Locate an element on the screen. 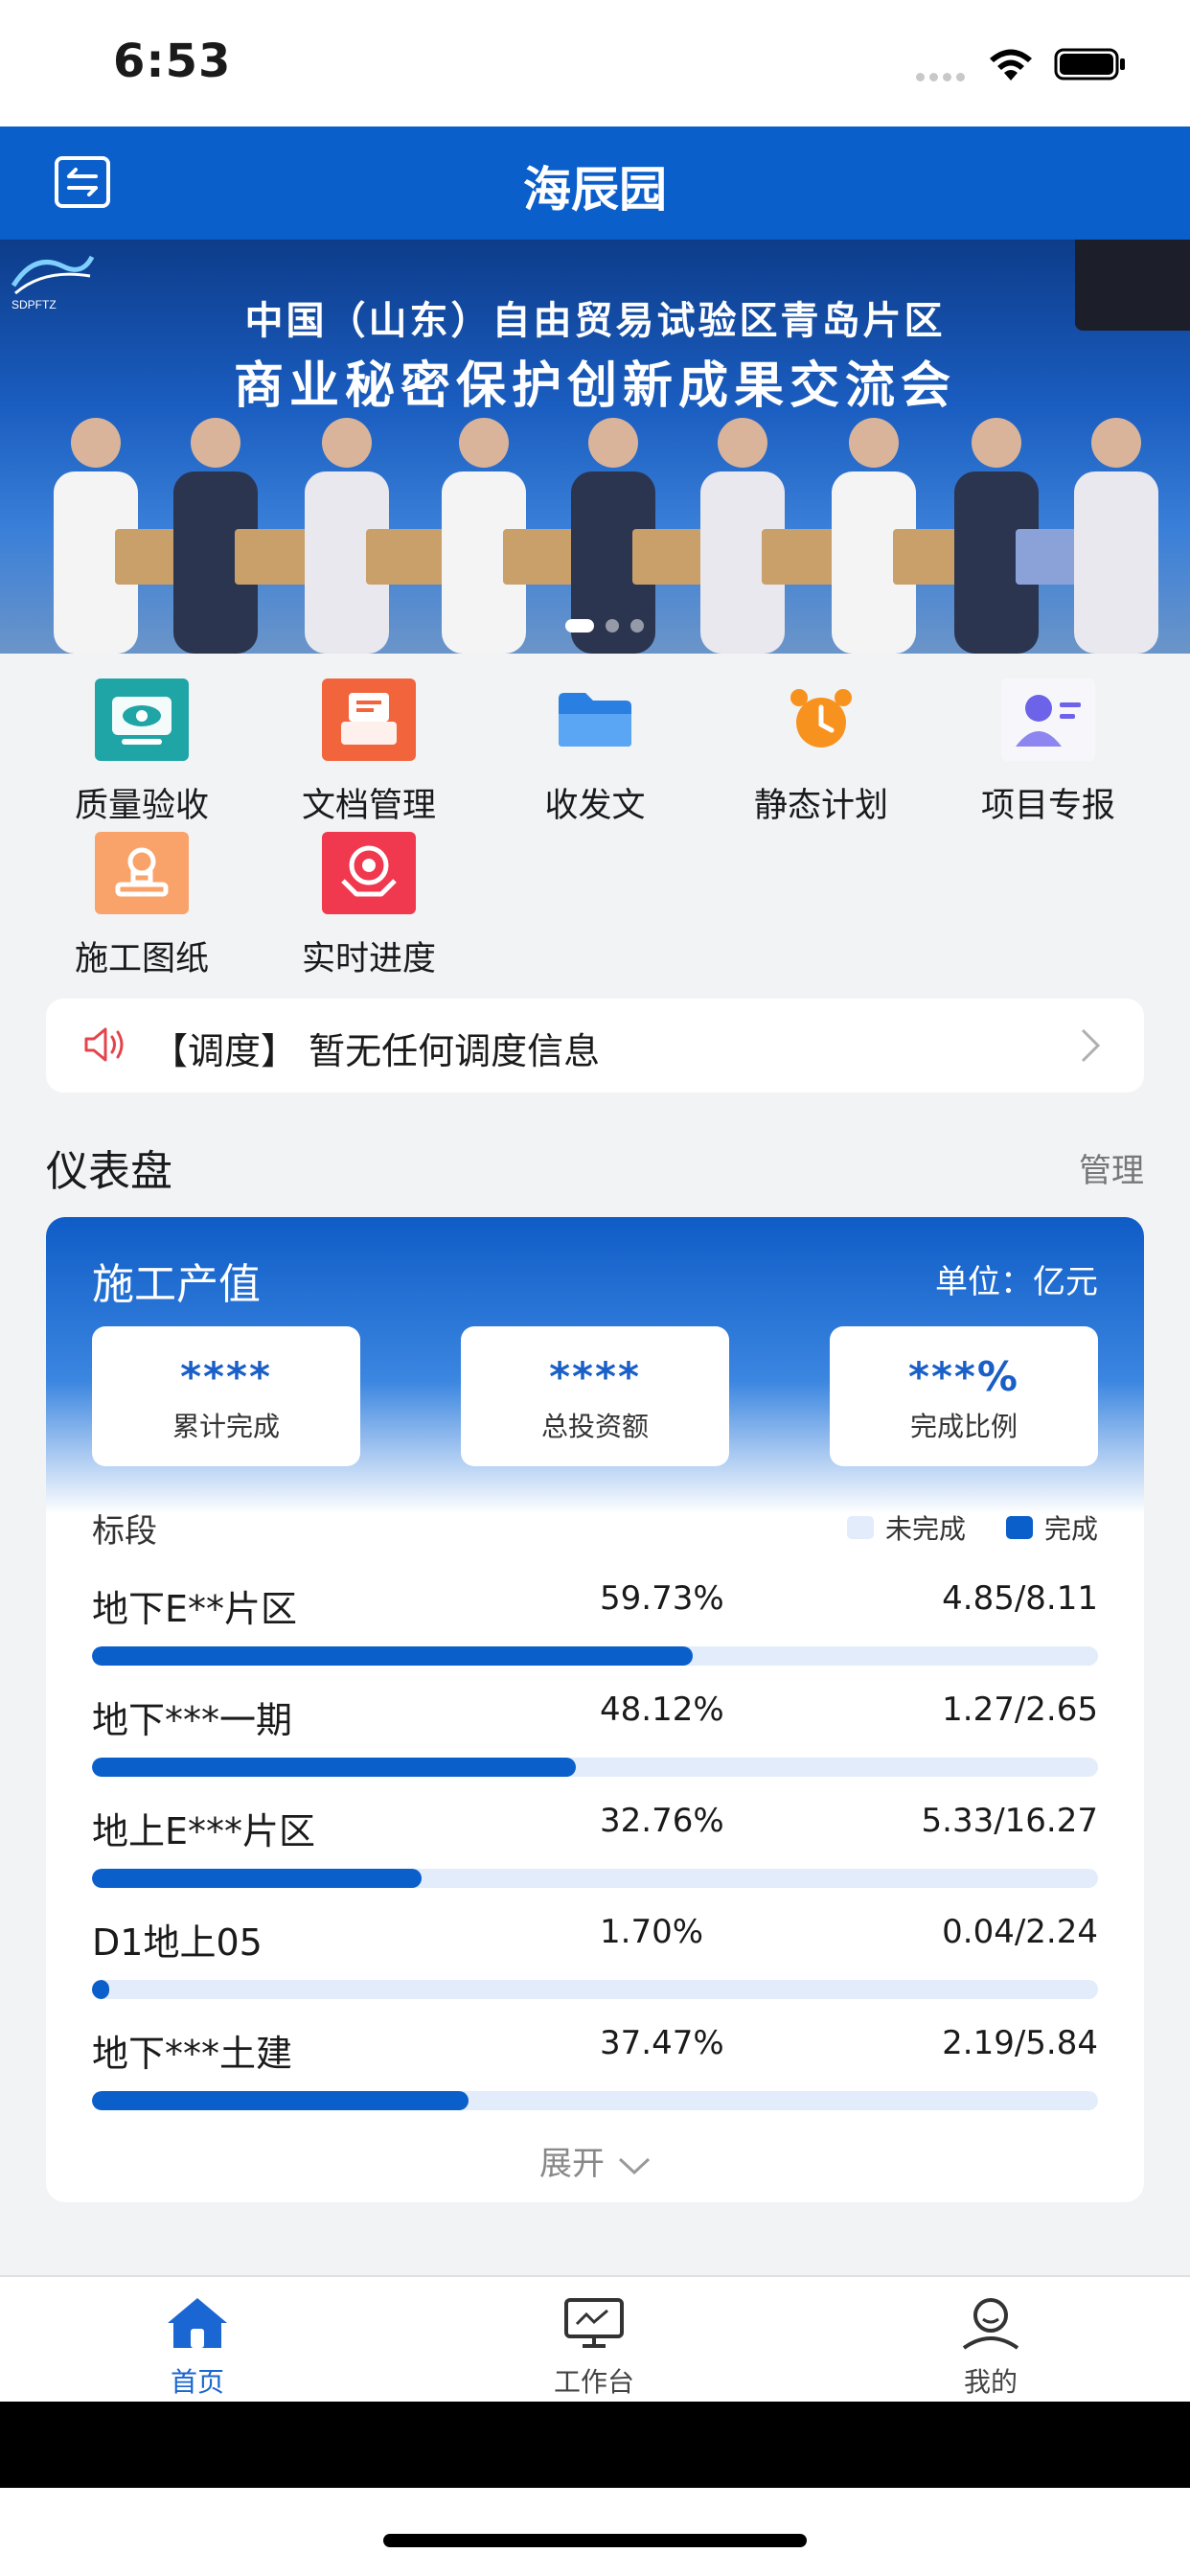 The width and height of the screenshot is (1190, 2576). segment-ratio: 4.85/8.11 is located at coordinates (1020, 1598).